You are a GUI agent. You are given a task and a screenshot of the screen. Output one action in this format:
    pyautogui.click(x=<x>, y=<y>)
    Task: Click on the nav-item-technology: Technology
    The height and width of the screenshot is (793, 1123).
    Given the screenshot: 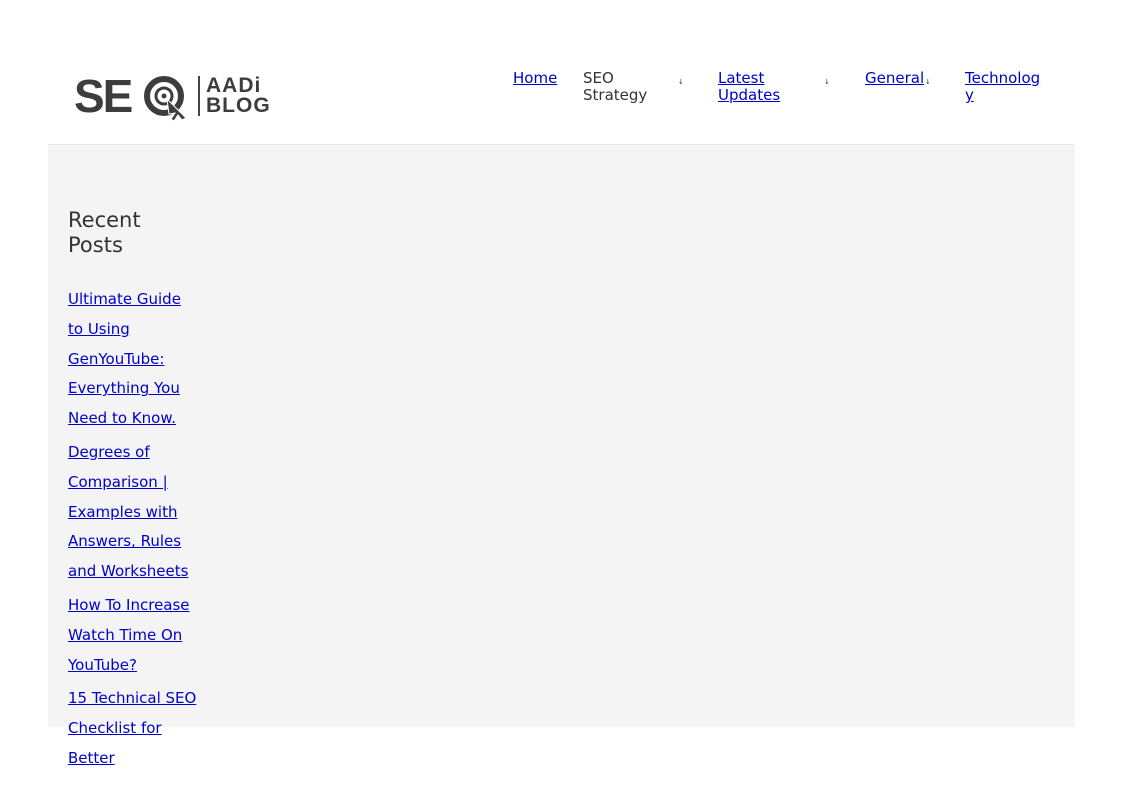 What is the action you would take?
    pyautogui.click(x=1004, y=87)
    